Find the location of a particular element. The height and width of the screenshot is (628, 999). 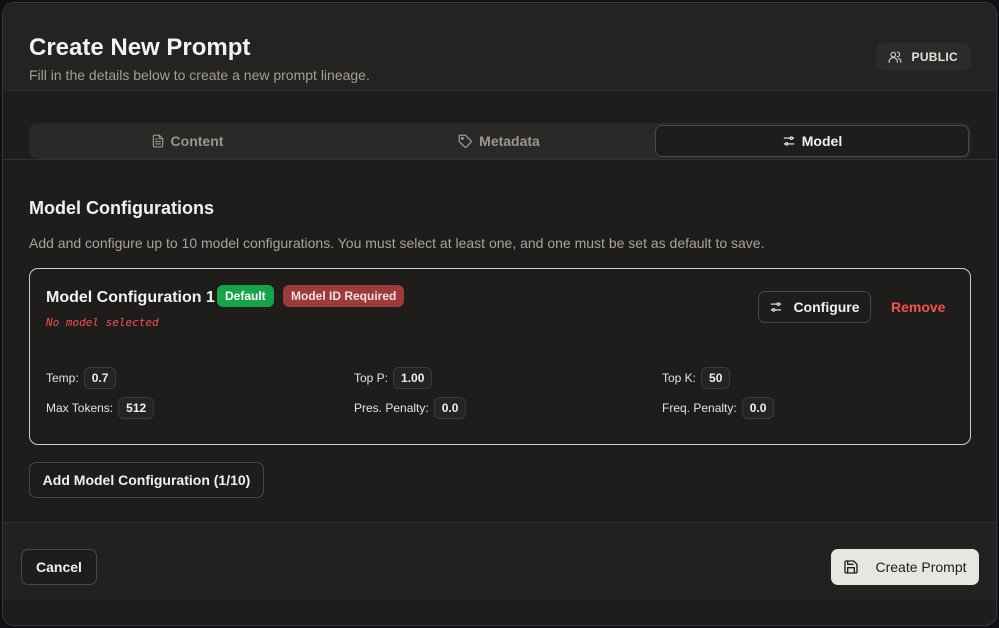

divider is located at coordinates (499, 159).